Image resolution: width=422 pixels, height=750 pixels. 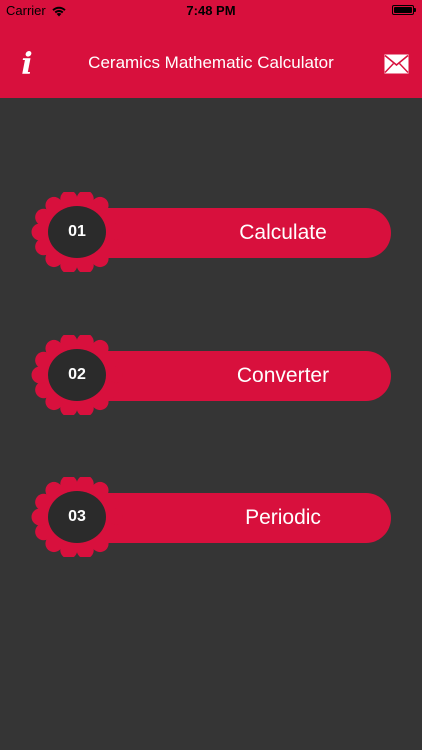 I want to click on page-title: Ceramics Mathematic Calculator, so click(x=211, y=62).